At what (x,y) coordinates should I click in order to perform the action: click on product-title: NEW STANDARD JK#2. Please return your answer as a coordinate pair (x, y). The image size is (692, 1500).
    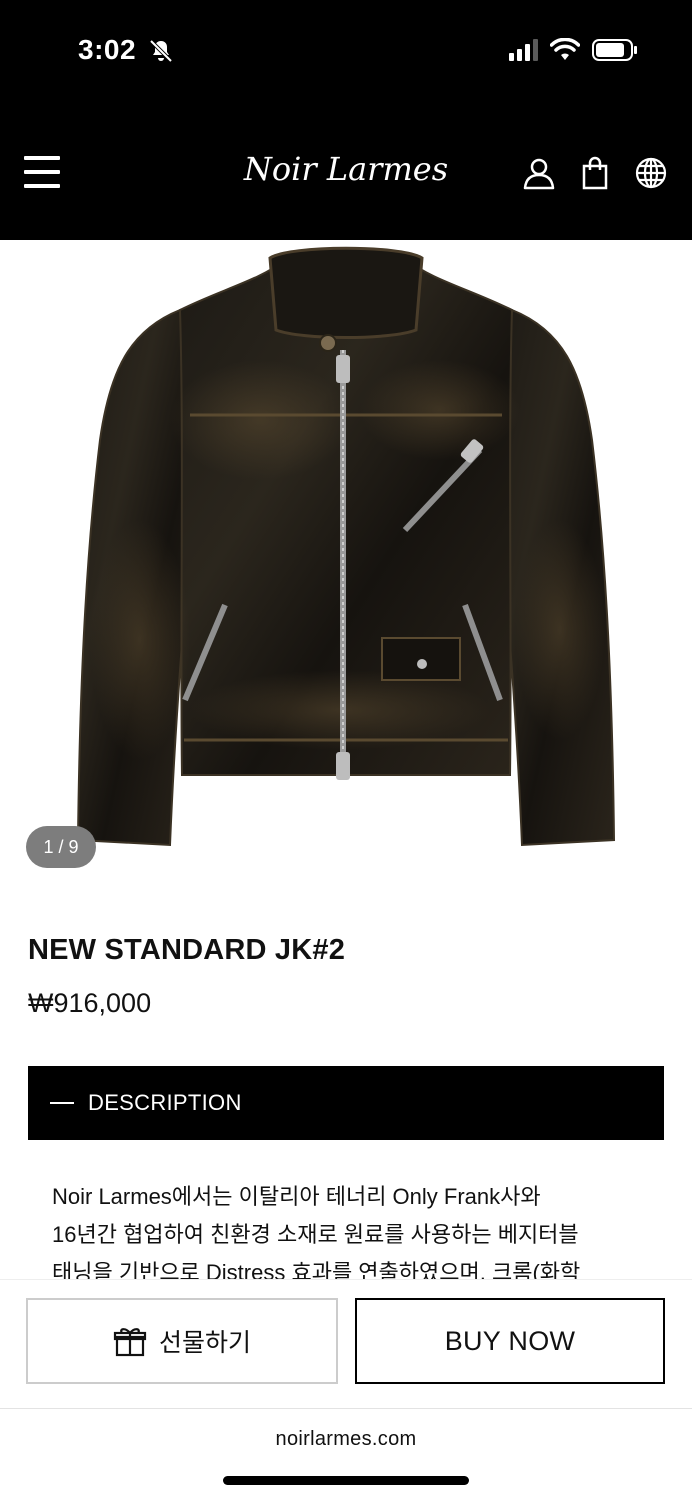
    Looking at the image, I should click on (187, 950).